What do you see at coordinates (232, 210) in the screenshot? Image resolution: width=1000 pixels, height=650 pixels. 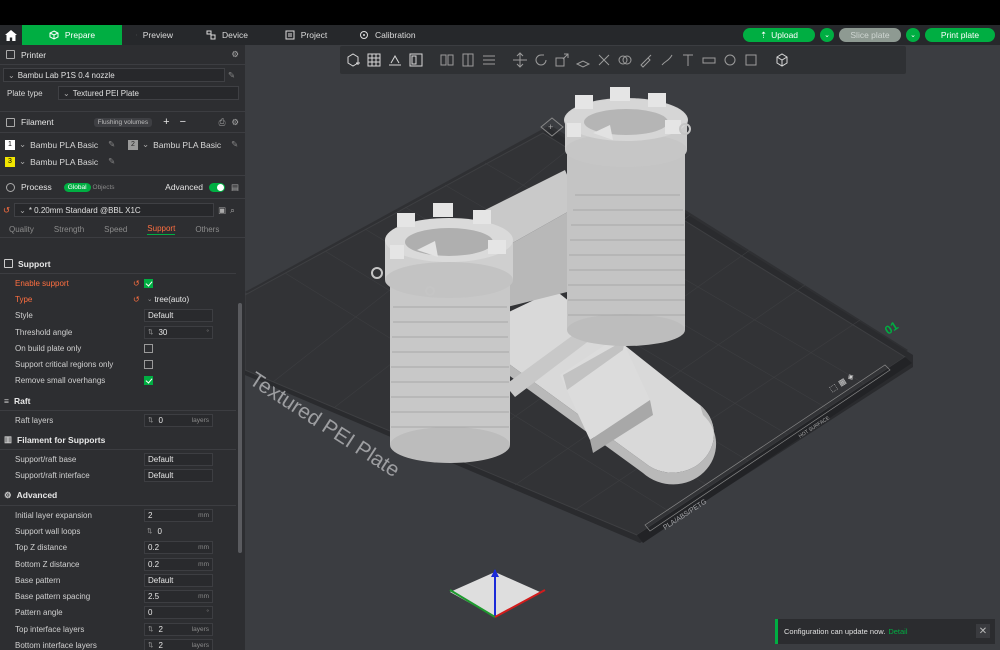 I see `search-icon: ⌕` at bounding box center [232, 210].